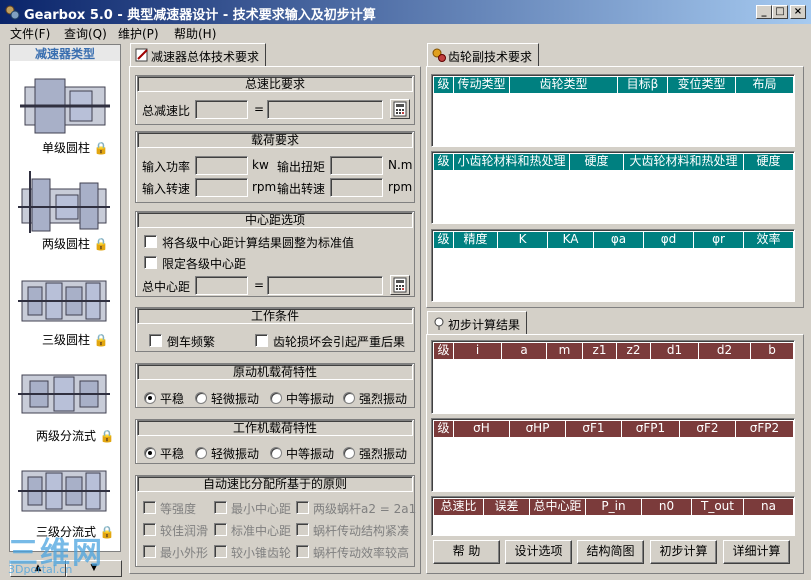  What do you see at coordinates (261, 509) in the screenshot?
I see `min-center-label: 最小中心距` at bounding box center [261, 509].